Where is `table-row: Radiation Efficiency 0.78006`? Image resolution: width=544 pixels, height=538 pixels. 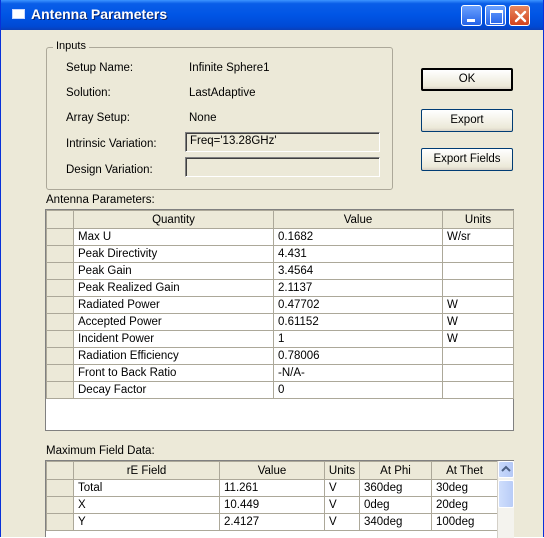
table-row: Radiation Efficiency 0.78006 is located at coordinates (280, 356).